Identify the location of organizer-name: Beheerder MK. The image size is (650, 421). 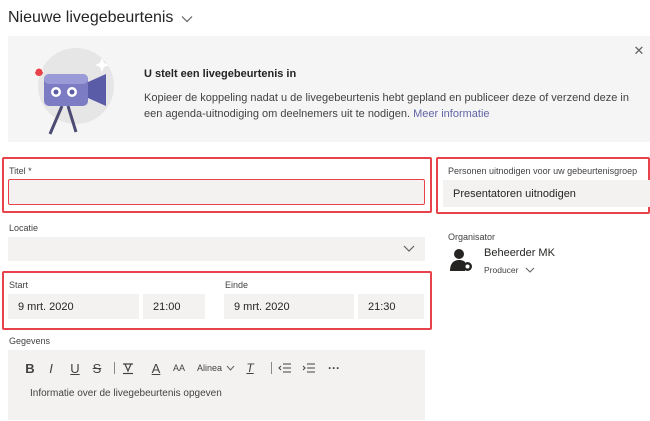
(519, 253).